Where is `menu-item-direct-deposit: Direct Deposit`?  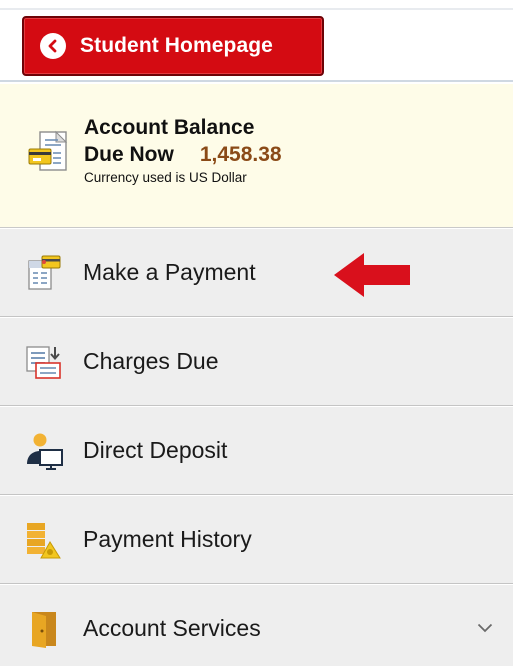 menu-item-direct-deposit: Direct Deposit is located at coordinates (256, 451).